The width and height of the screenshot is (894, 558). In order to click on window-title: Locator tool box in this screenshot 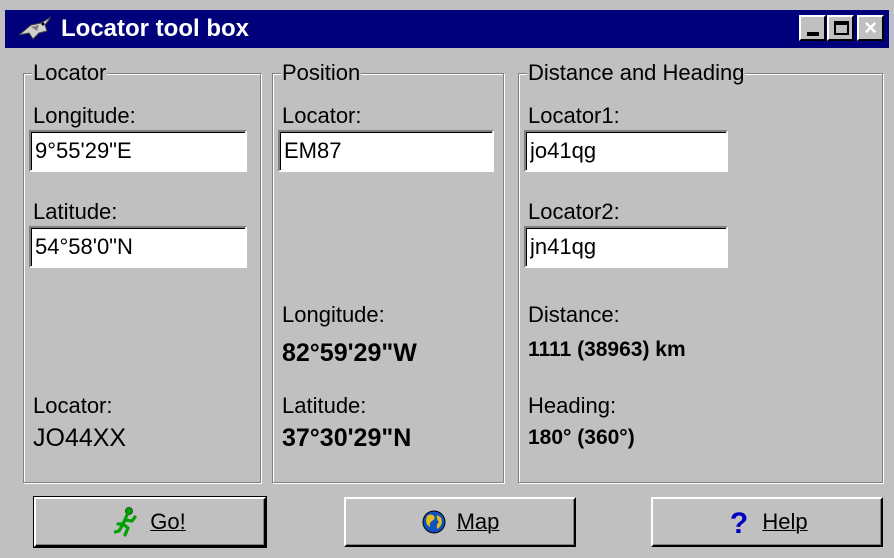, I will do `click(155, 28)`.